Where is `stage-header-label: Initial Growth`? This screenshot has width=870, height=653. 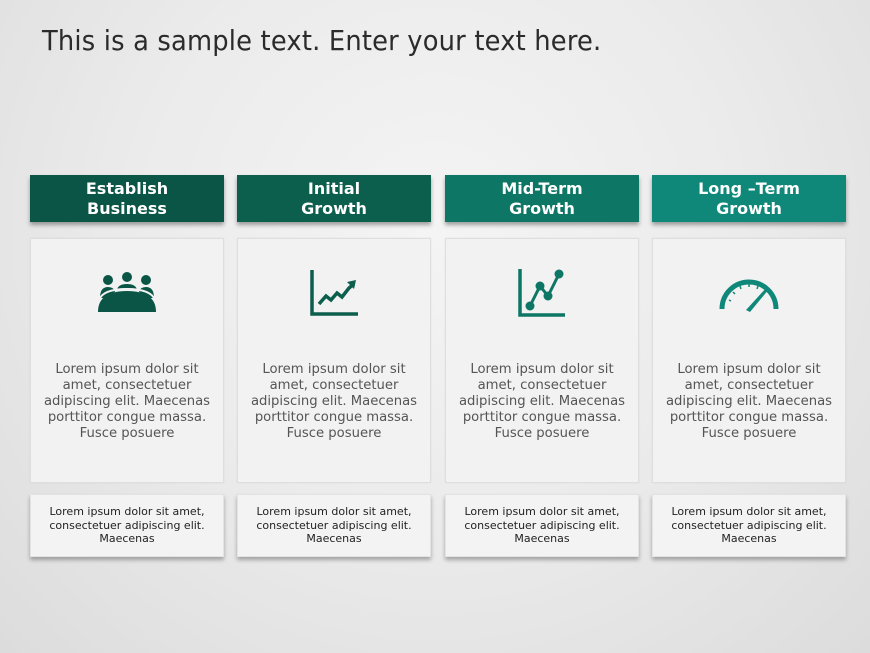
stage-header-label: Initial Growth is located at coordinates (334, 198).